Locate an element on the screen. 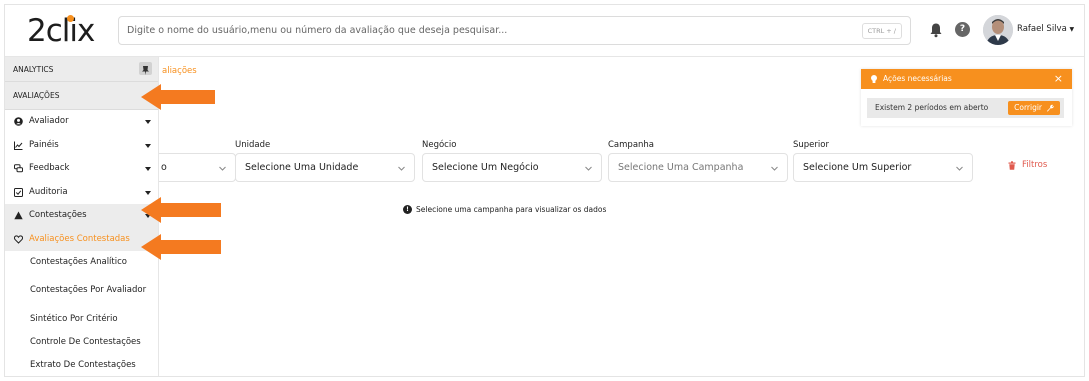 The height and width of the screenshot is (381, 1089). sidebar-item-feedback: Feedback is located at coordinates (81, 169).